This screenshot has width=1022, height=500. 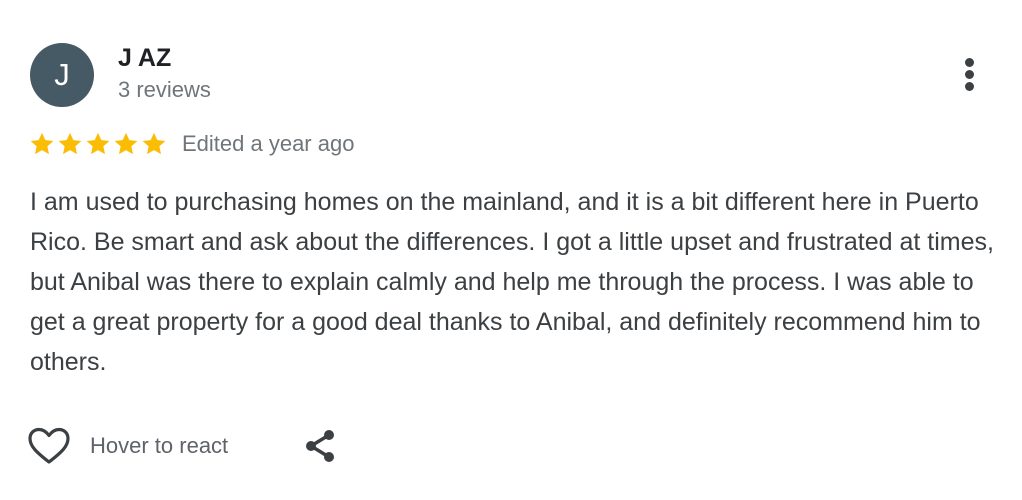 What do you see at coordinates (970, 74) in the screenshot?
I see `more-options-button` at bounding box center [970, 74].